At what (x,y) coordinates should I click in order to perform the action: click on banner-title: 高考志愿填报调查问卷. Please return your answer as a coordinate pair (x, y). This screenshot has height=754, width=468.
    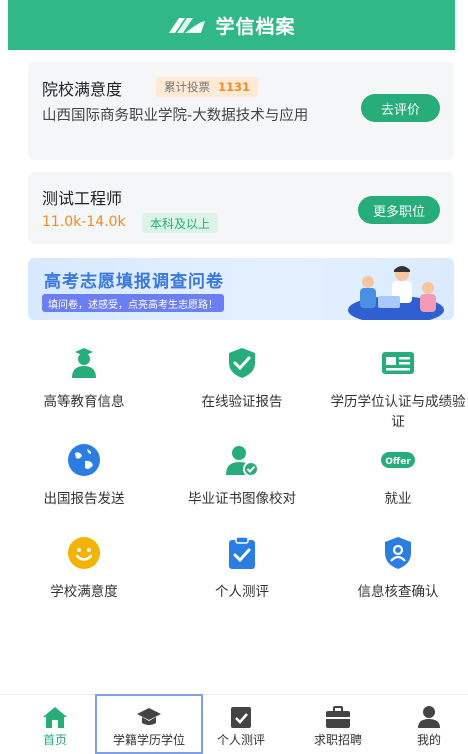
    Looking at the image, I should click on (134, 282).